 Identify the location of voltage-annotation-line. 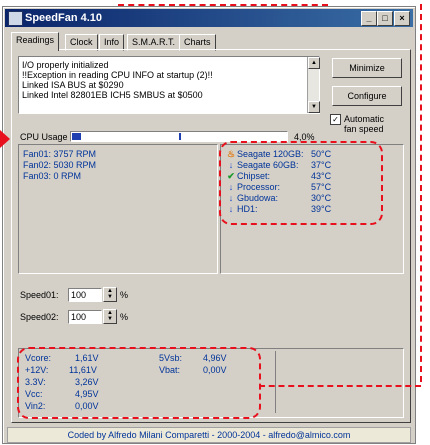
(340, 386).